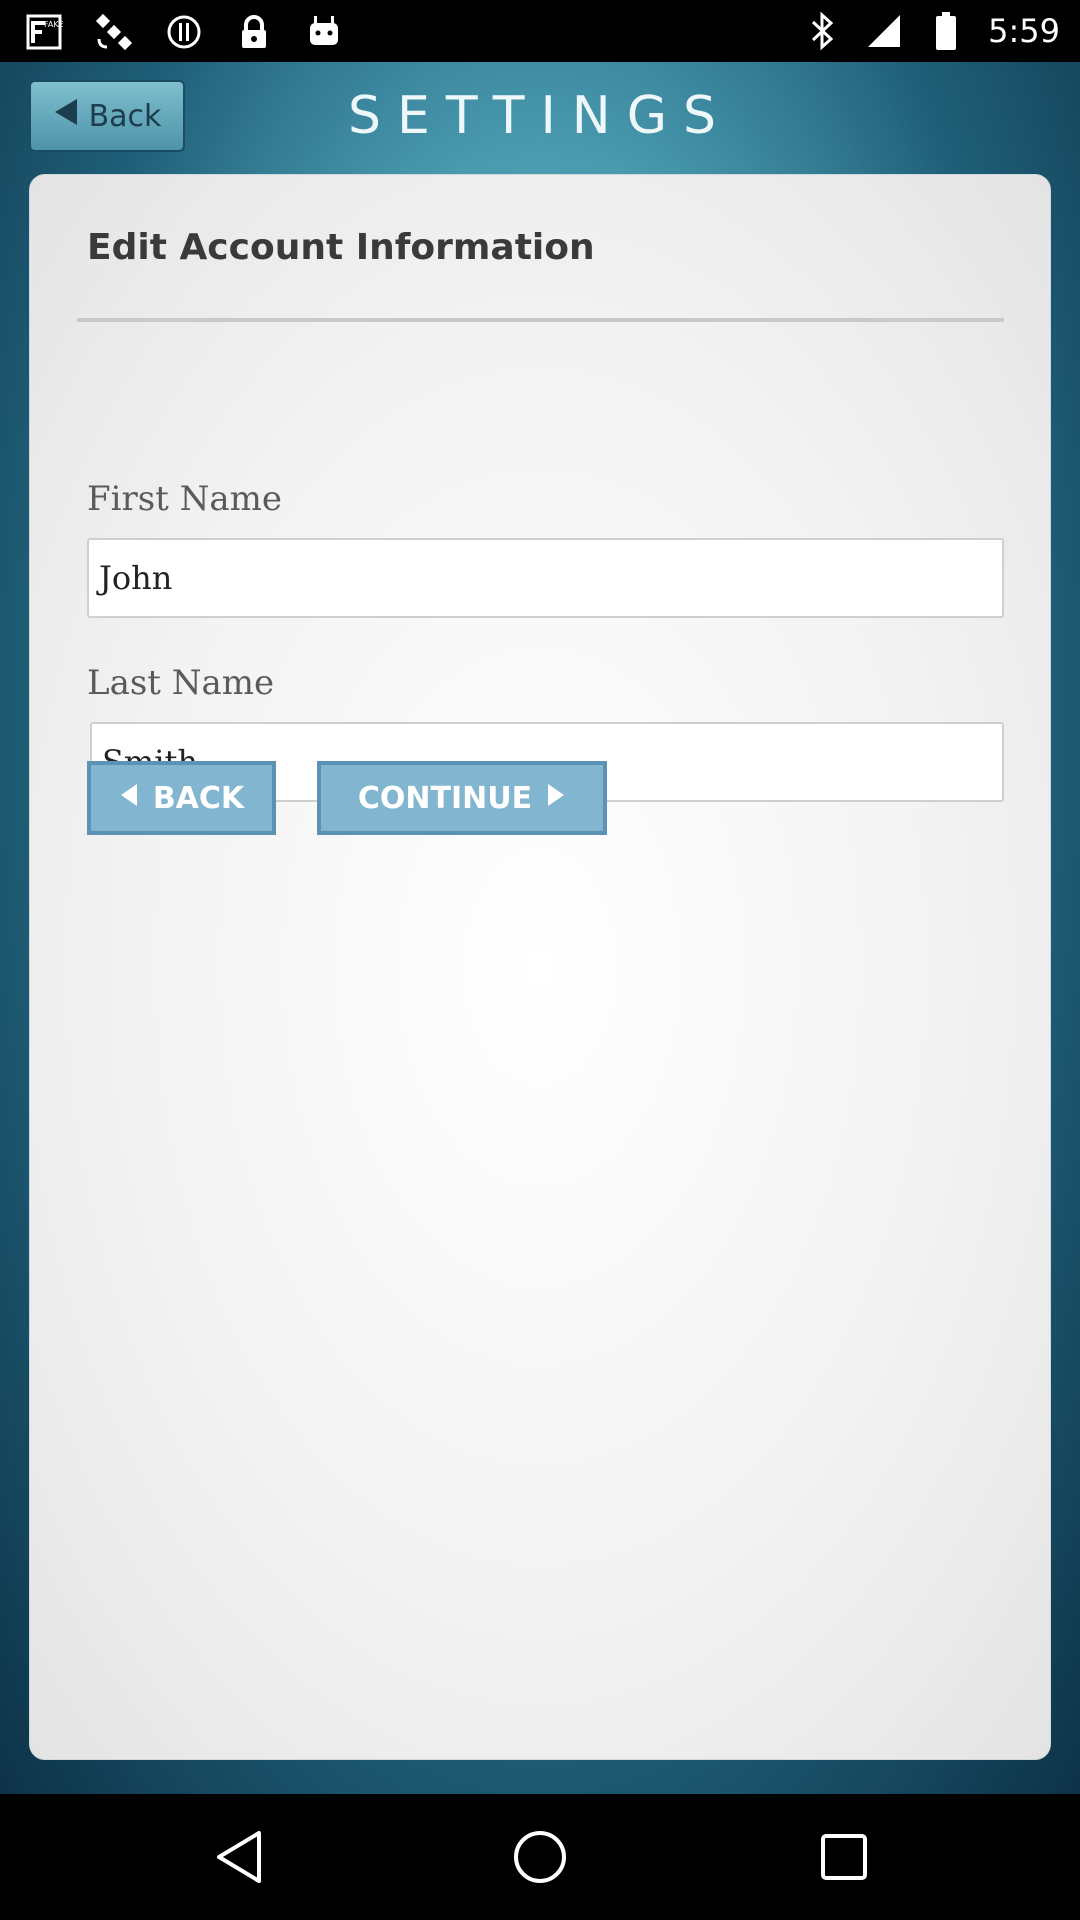  Describe the element at coordinates (185, 499) in the screenshot. I see `first-name-label: First Name` at that location.